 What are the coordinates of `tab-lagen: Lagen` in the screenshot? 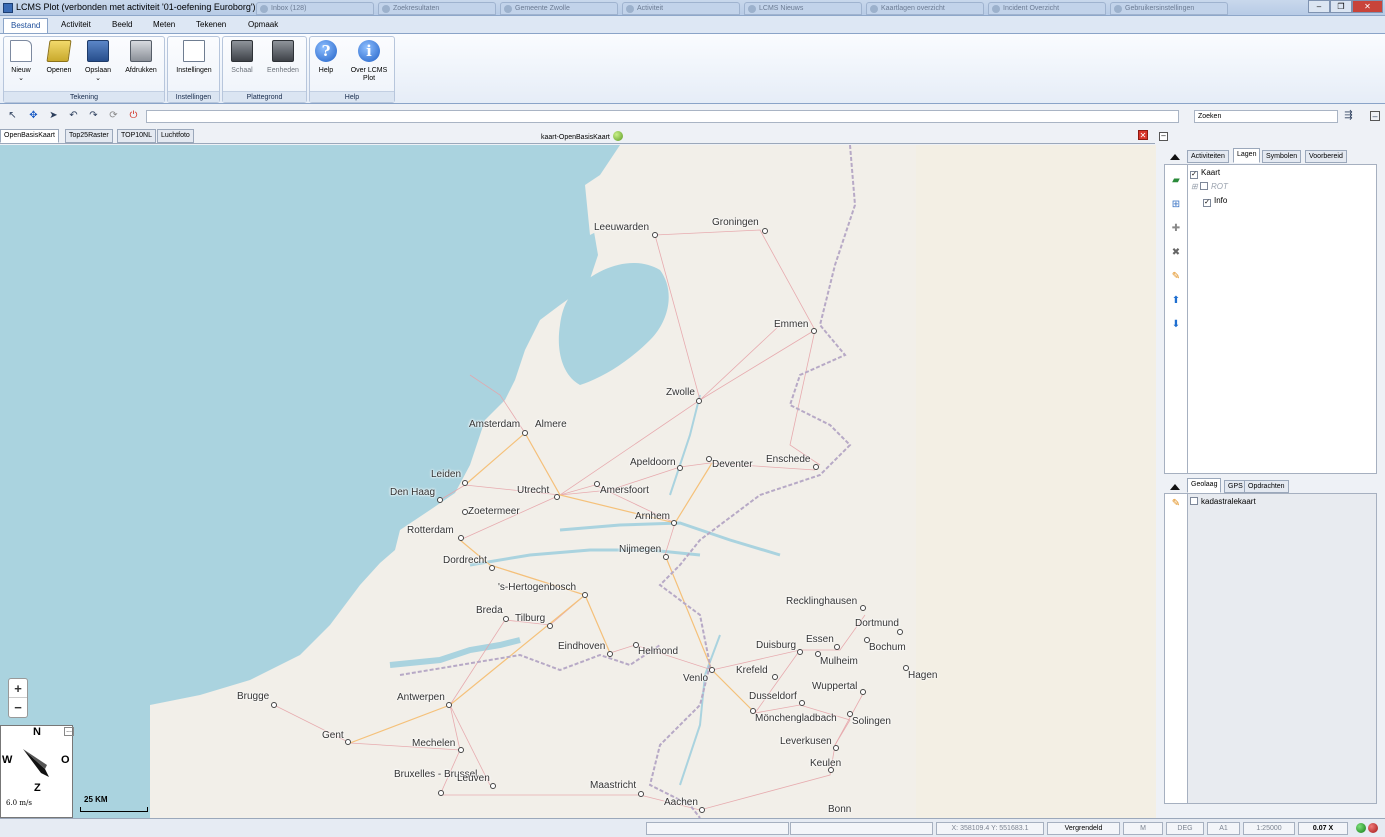 It's located at (1247, 155).